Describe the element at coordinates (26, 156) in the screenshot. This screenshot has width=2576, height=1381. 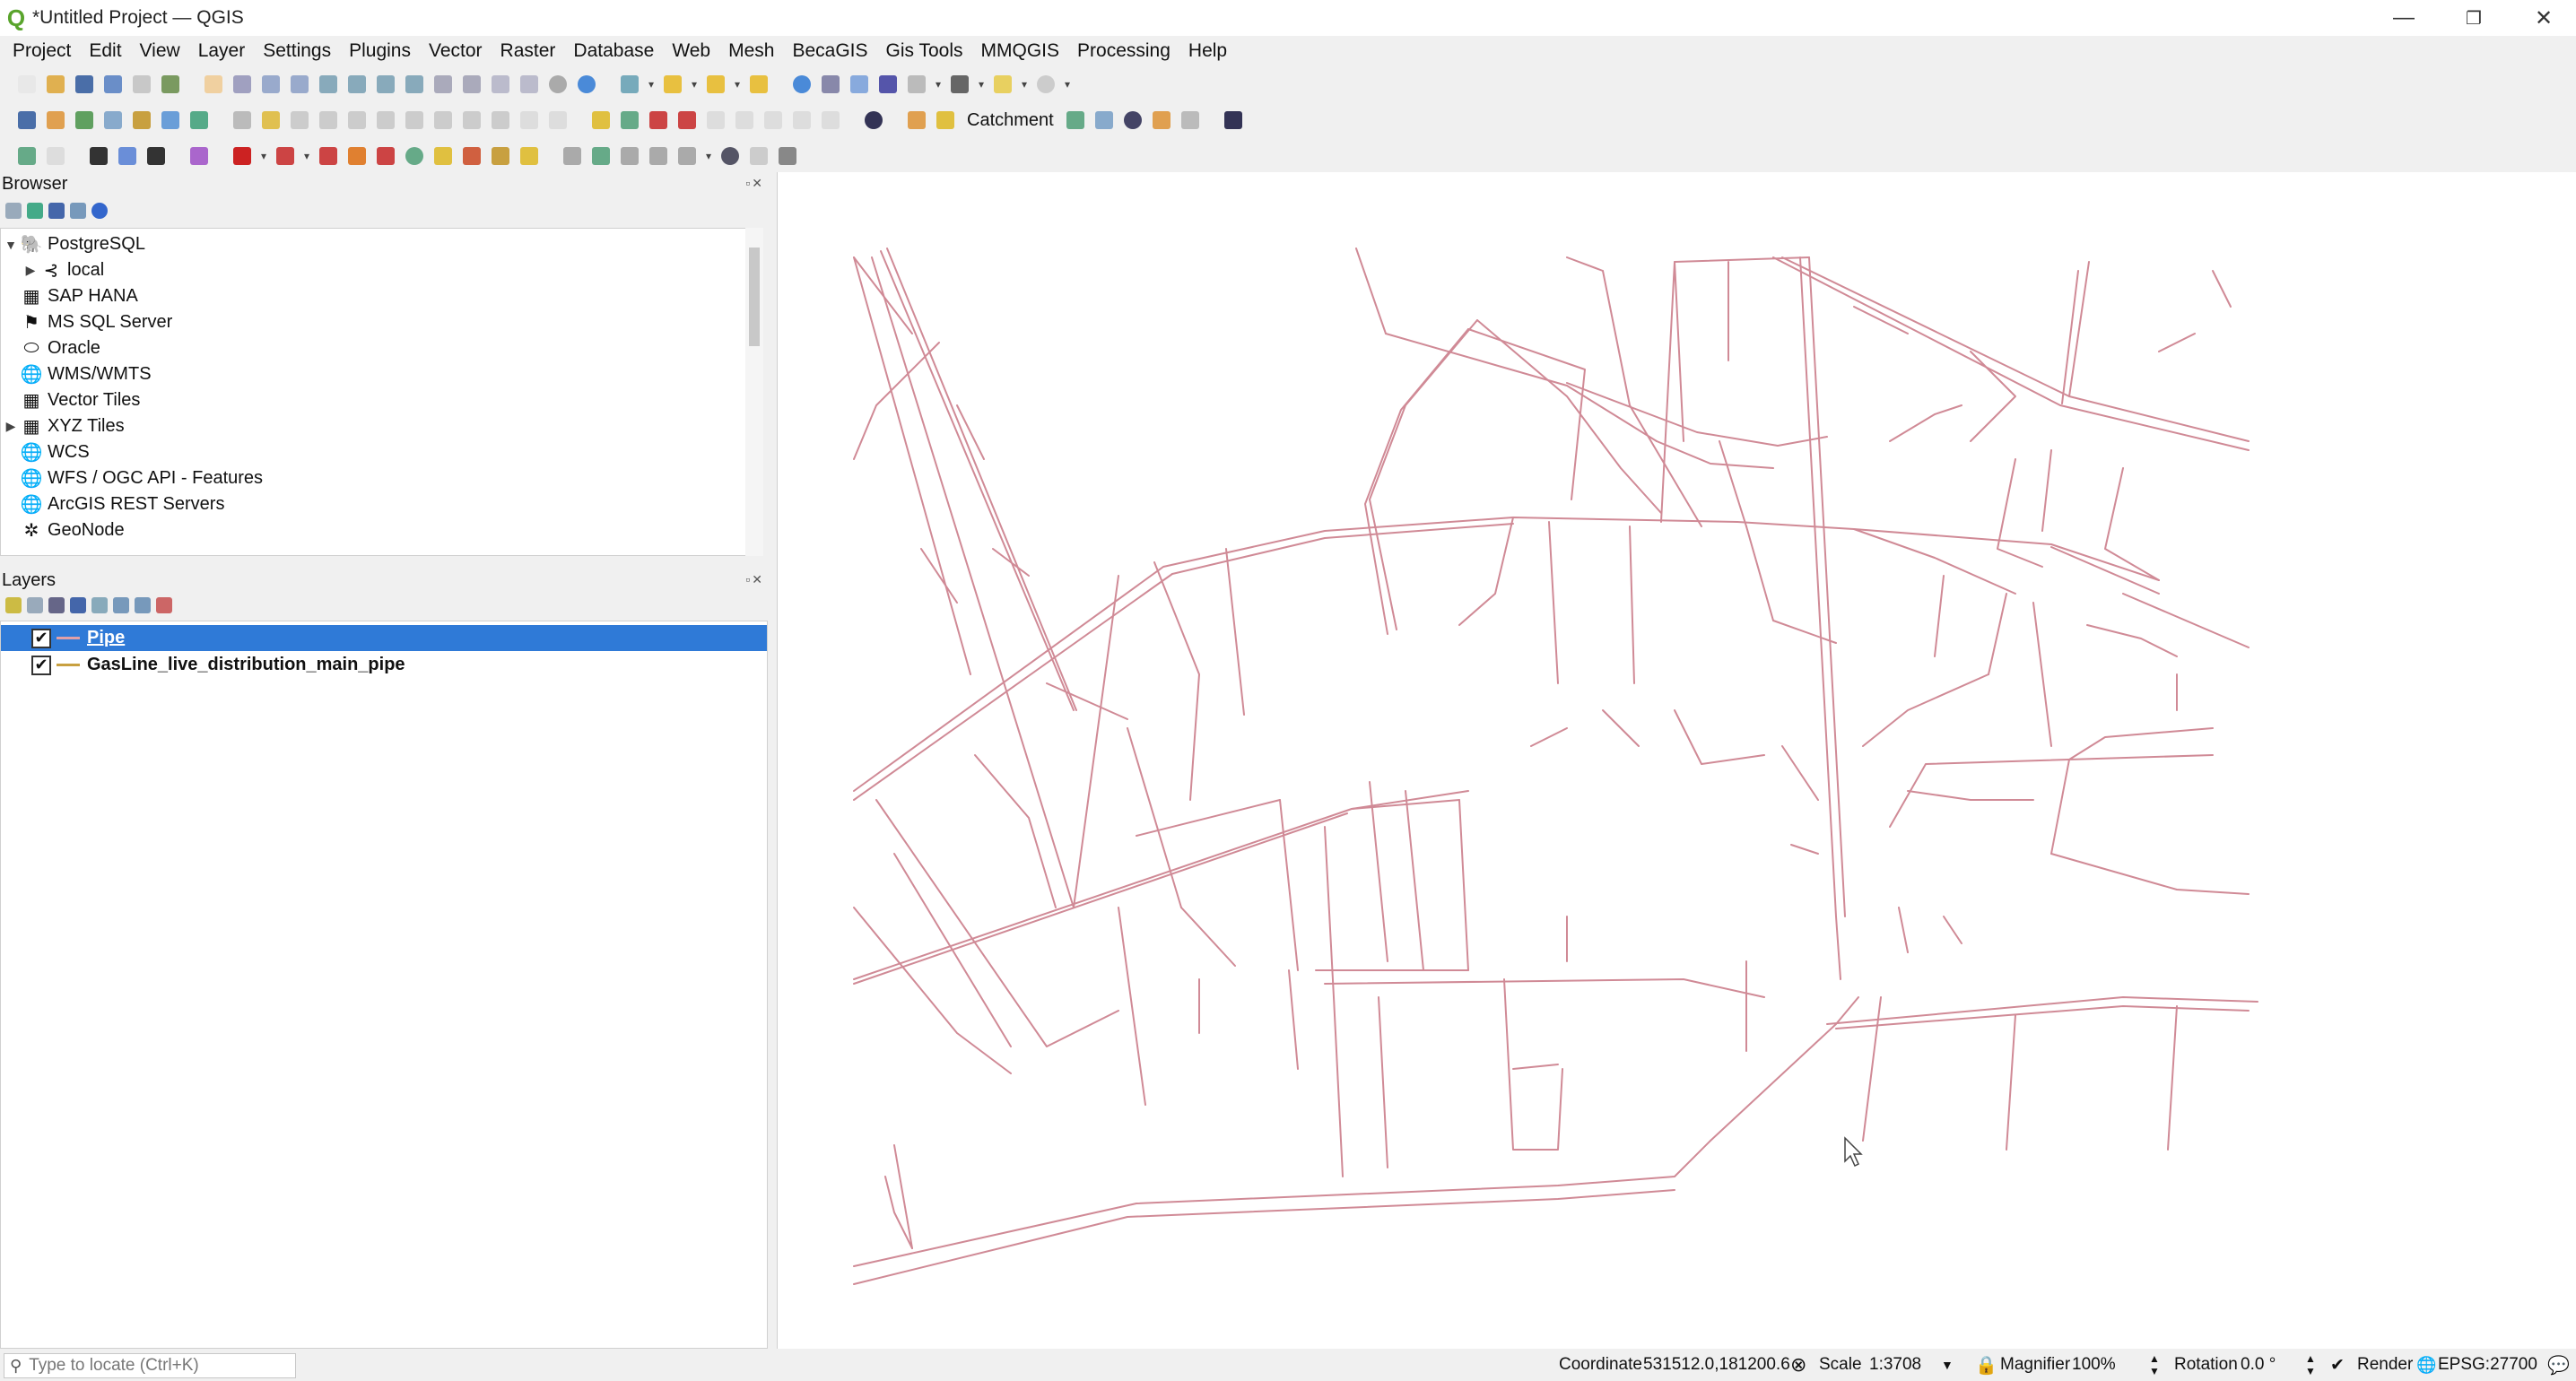
I see `plugin-a-icon` at that location.